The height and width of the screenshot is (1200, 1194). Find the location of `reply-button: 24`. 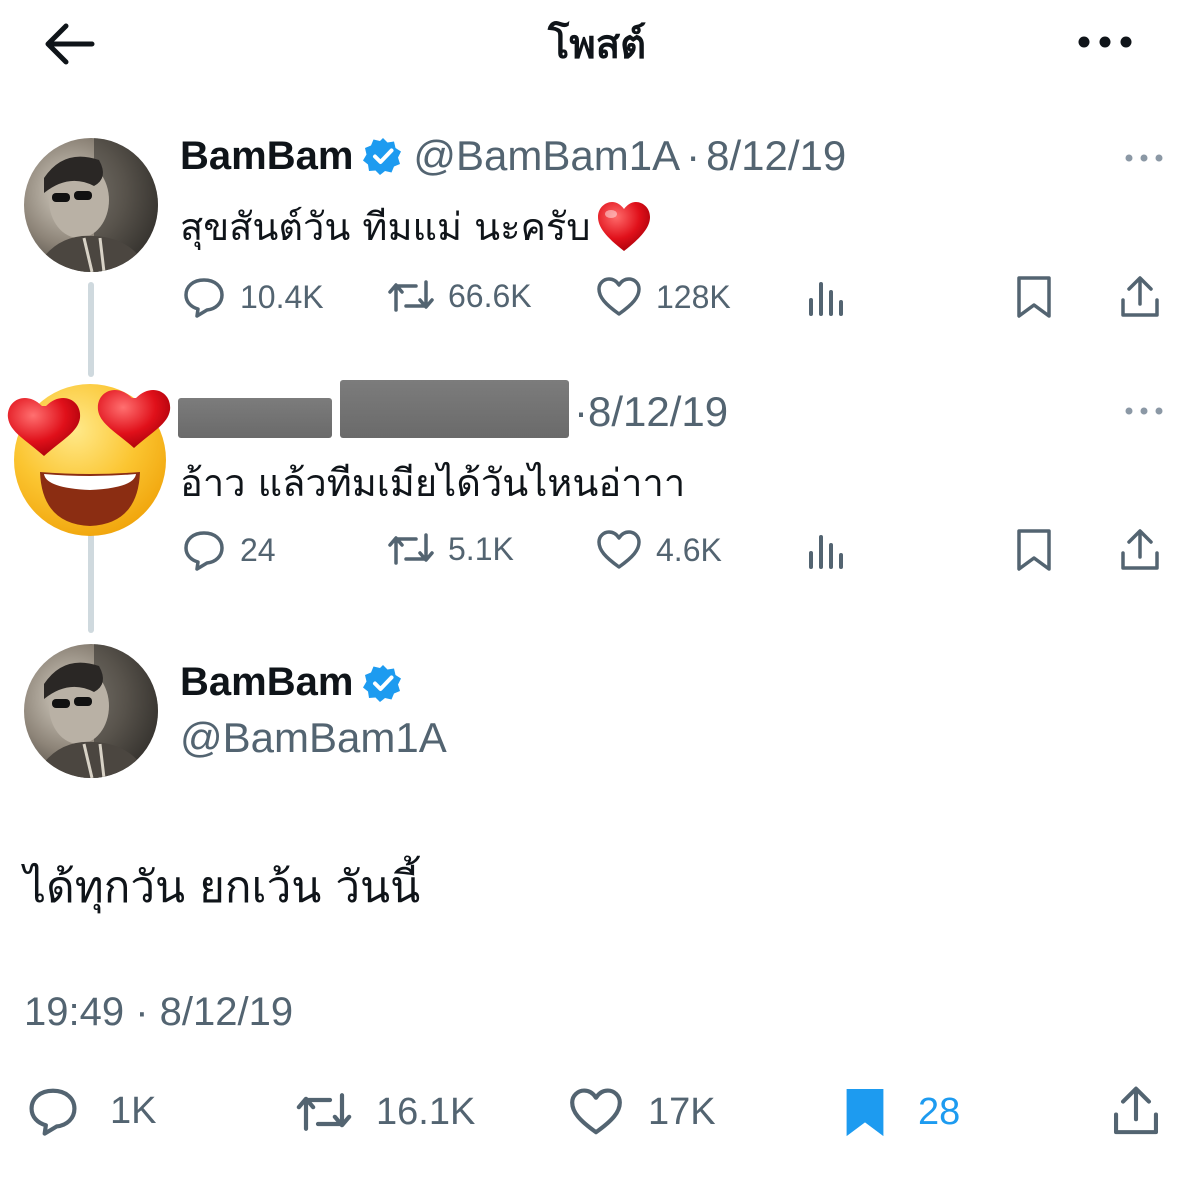

reply-button: 24 is located at coordinates (229, 550).